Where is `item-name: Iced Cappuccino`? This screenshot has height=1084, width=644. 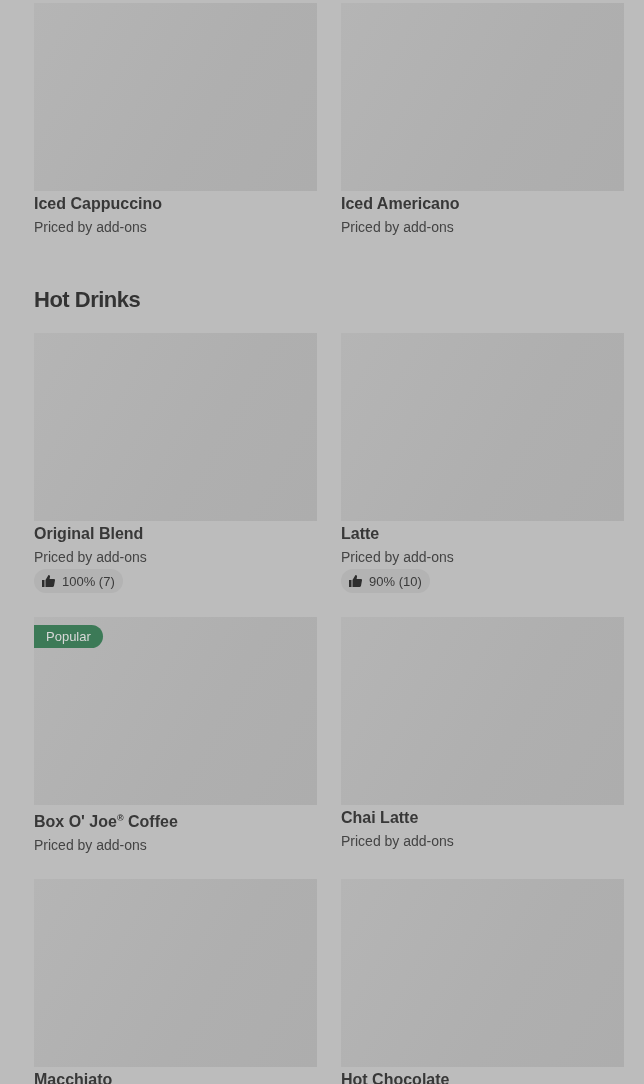
item-name: Iced Cappuccino is located at coordinates (175, 204).